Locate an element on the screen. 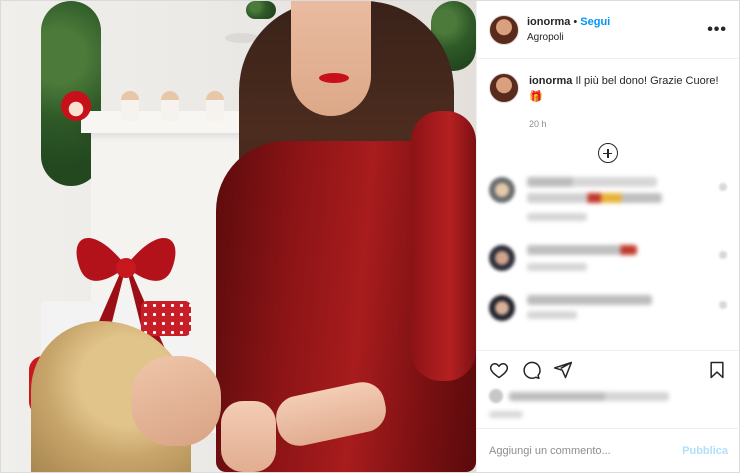 Image resolution: width=740 pixels, height=473 pixels. post-actions is located at coordinates (608, 384).